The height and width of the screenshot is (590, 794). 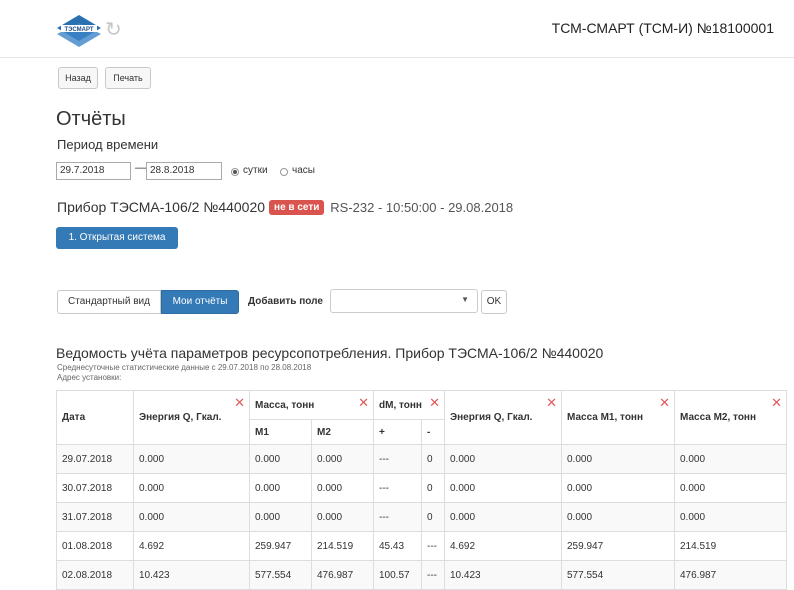 I want to click on table-cell: 29.07.2018, so click(x=95, y=459).